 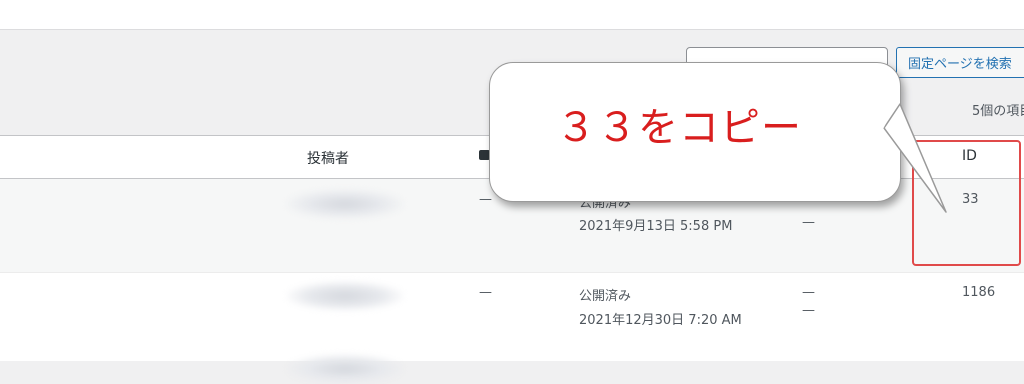 I want to click on column-header-author: 投稿者, so click(x=328, y=158).